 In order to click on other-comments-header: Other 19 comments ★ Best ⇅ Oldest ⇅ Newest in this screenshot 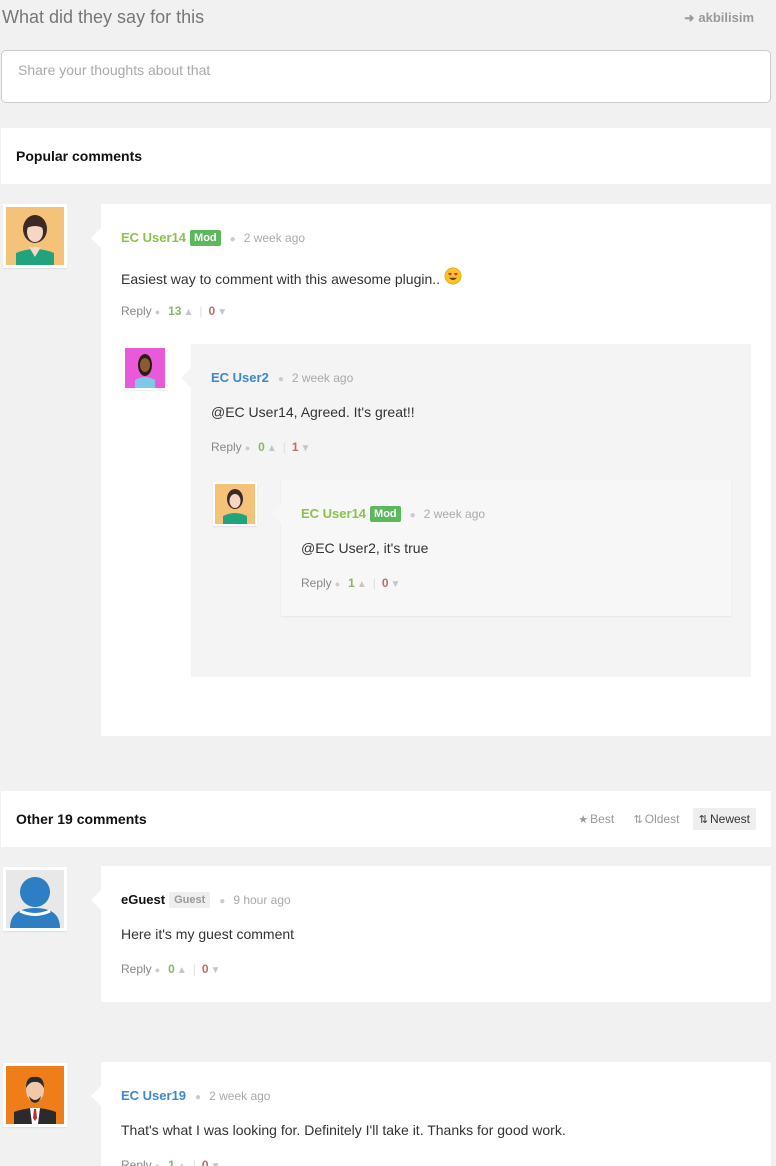, I will do `click(386, 819)`.